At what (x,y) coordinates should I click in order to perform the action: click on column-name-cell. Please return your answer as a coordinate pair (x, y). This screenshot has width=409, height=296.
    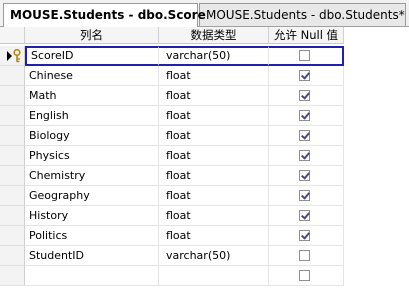
    Looking at the image, I should click on (92, 276).